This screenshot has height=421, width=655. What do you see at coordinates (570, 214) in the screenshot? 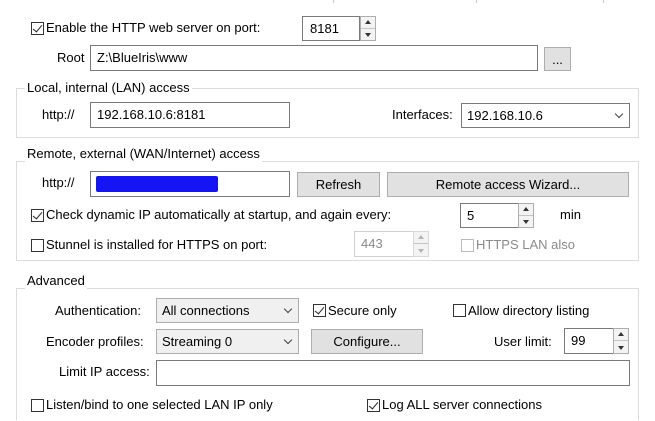
I see `interval-unit-label: min` at bounding box center [570, 214].